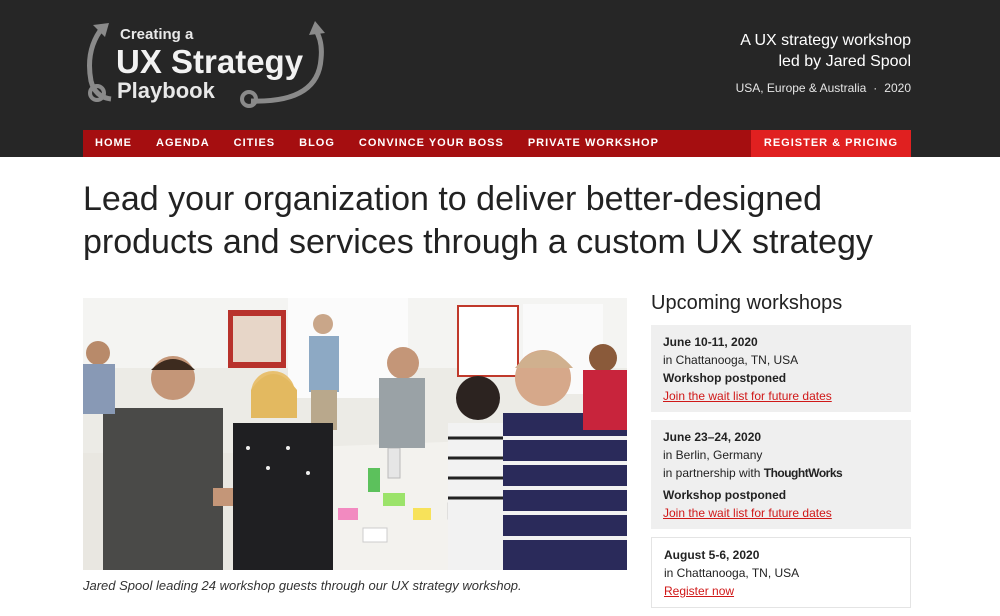 This screenshot has height=616, width=1000. What do you see at coordinates (166, 90) in the screenshot?
I see `logo-line-3: Playbook` at bounding box center [166, 90].